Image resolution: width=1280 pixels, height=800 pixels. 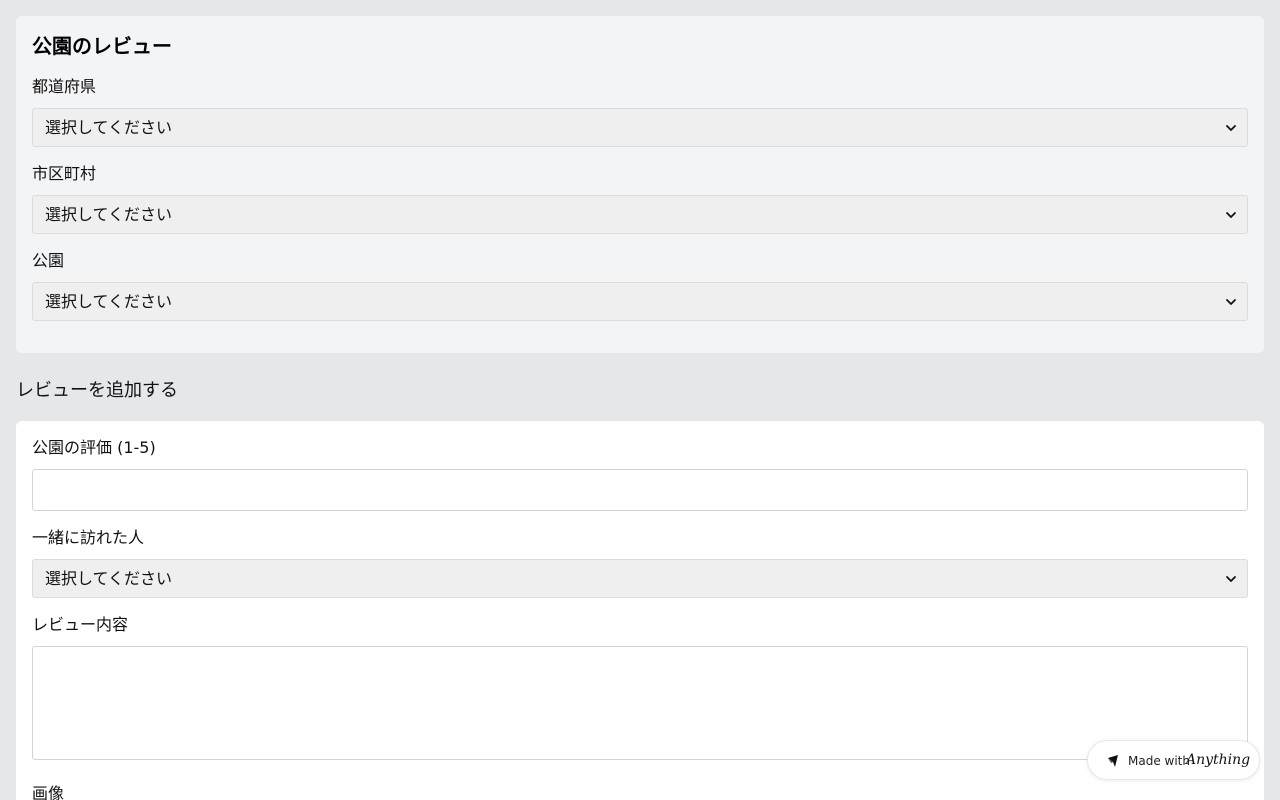 I want to click on page-title: 公園のレビュー, so click(x=102, y=46).